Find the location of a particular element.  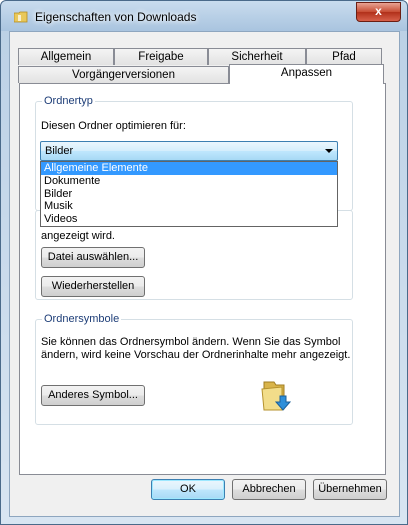

folder-type-selected: Bilder is located at coordinates (59, 151).